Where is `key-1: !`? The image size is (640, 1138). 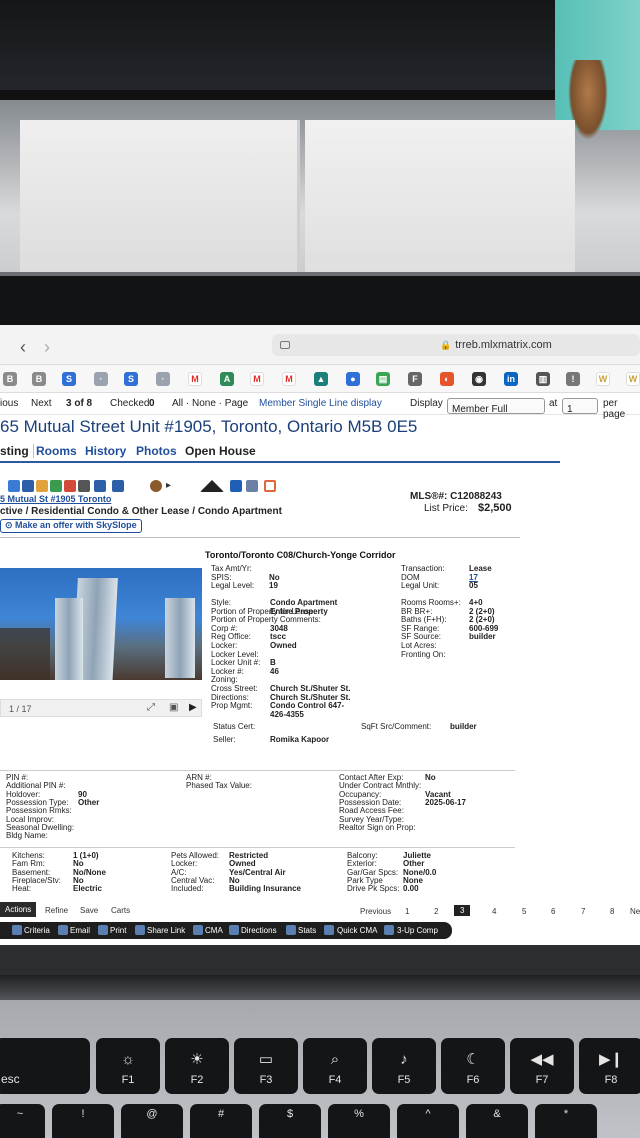 key-1: ! is located at coordinates (83, 1121).